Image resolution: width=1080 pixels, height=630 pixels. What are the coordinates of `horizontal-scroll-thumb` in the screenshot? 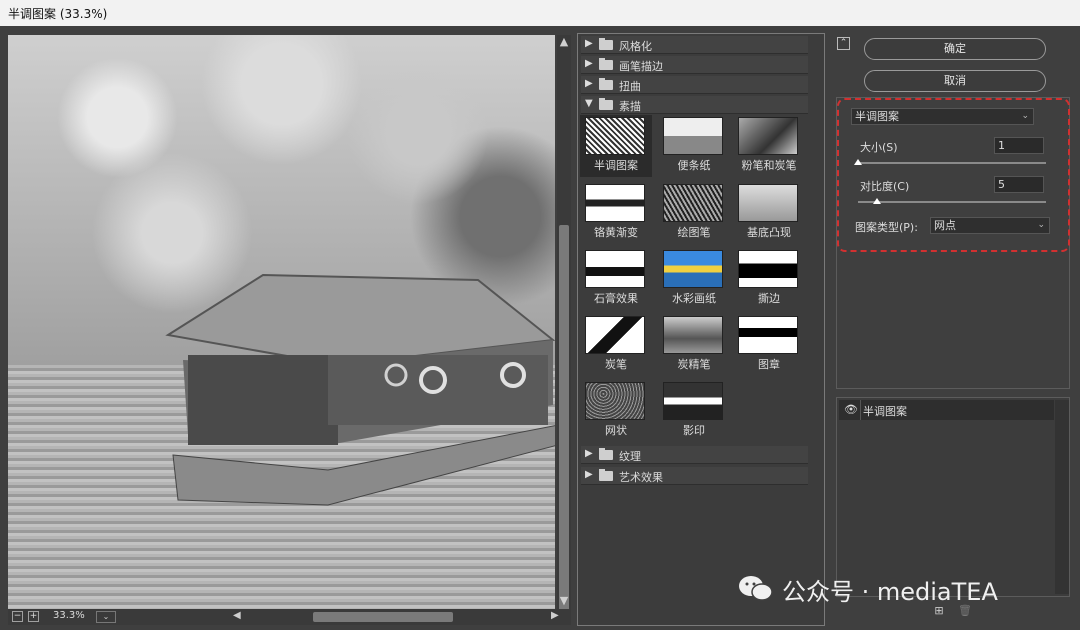 It's located at (383, 617).